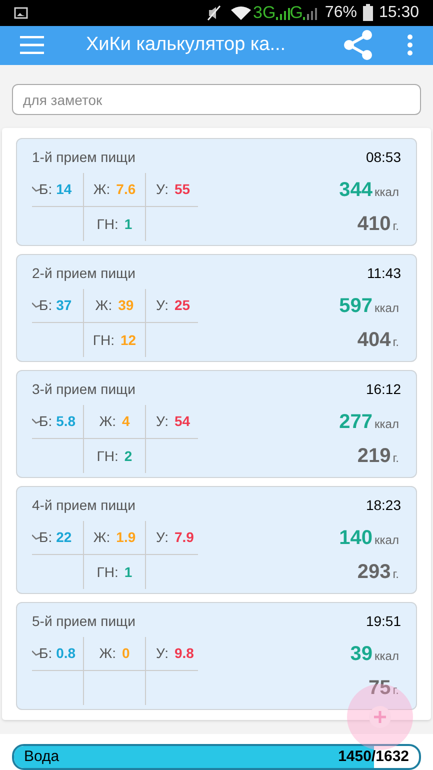 The width and height of the screenshot is (433, 770). Describe the element at coordinates (264, 13) in the screenshot. I see `network-label: 3G` at that location.